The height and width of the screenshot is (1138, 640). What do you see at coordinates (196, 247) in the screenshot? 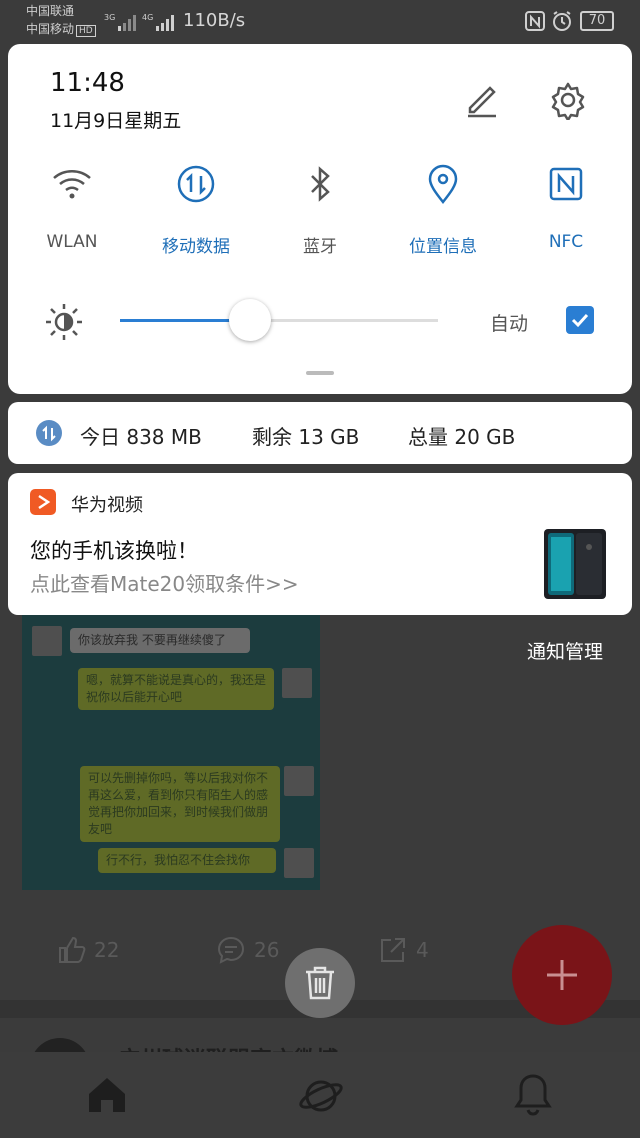
I see `toggle-label: 移动数据` at bounding box center [196, 247].